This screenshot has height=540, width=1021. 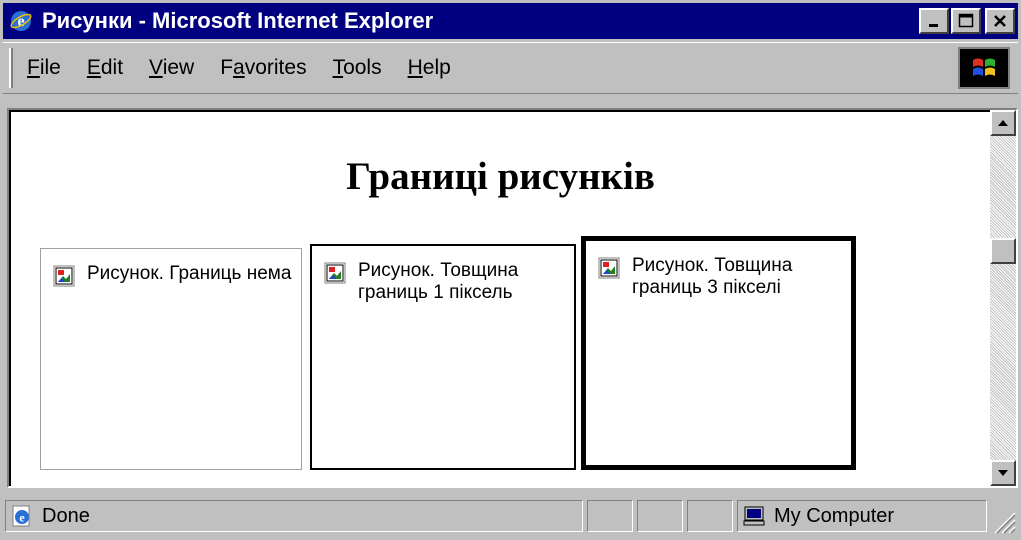 I want to click on minimize-icon, so click(x=933, y=25).